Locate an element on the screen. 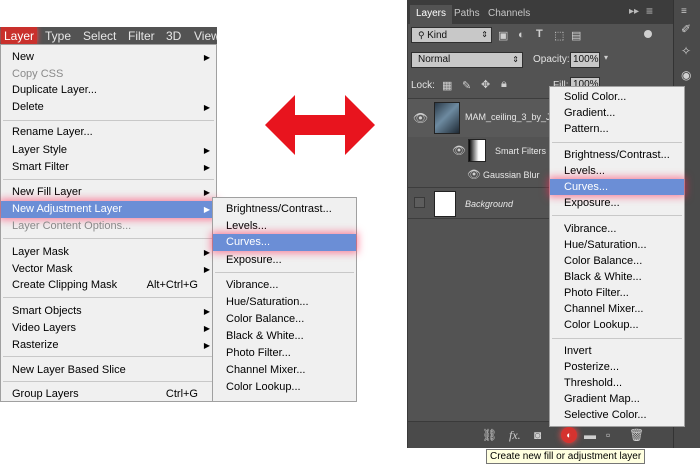 The image size is (700, 464). menu-item-smart-filter: Smart Filter ▶ is located at coordinates (108, 167).